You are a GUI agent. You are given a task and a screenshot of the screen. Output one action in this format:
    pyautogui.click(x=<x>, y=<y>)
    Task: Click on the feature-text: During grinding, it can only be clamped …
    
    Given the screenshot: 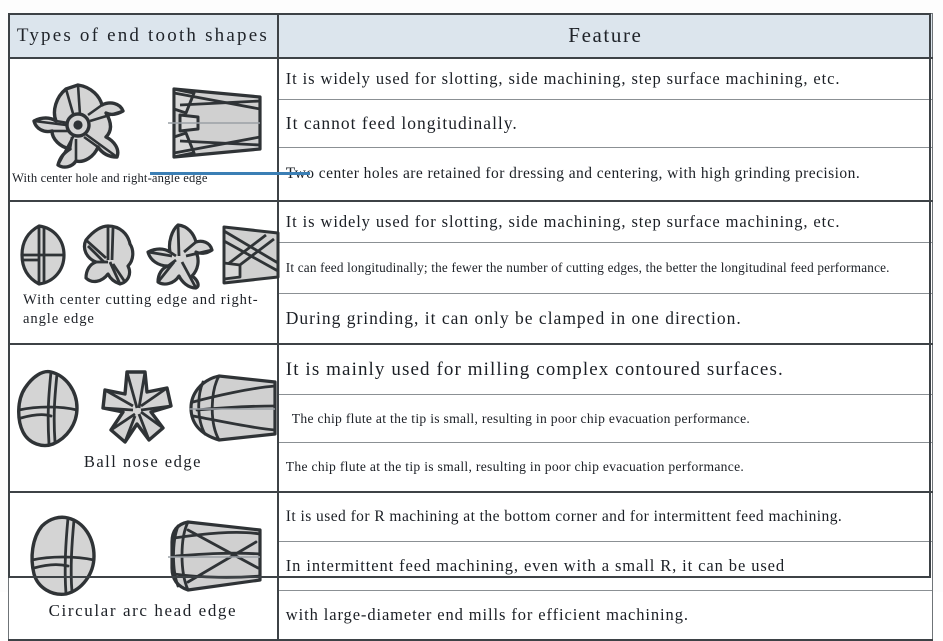 What is the action you would take?
    pyautogui.click(x=605, y=318)
    